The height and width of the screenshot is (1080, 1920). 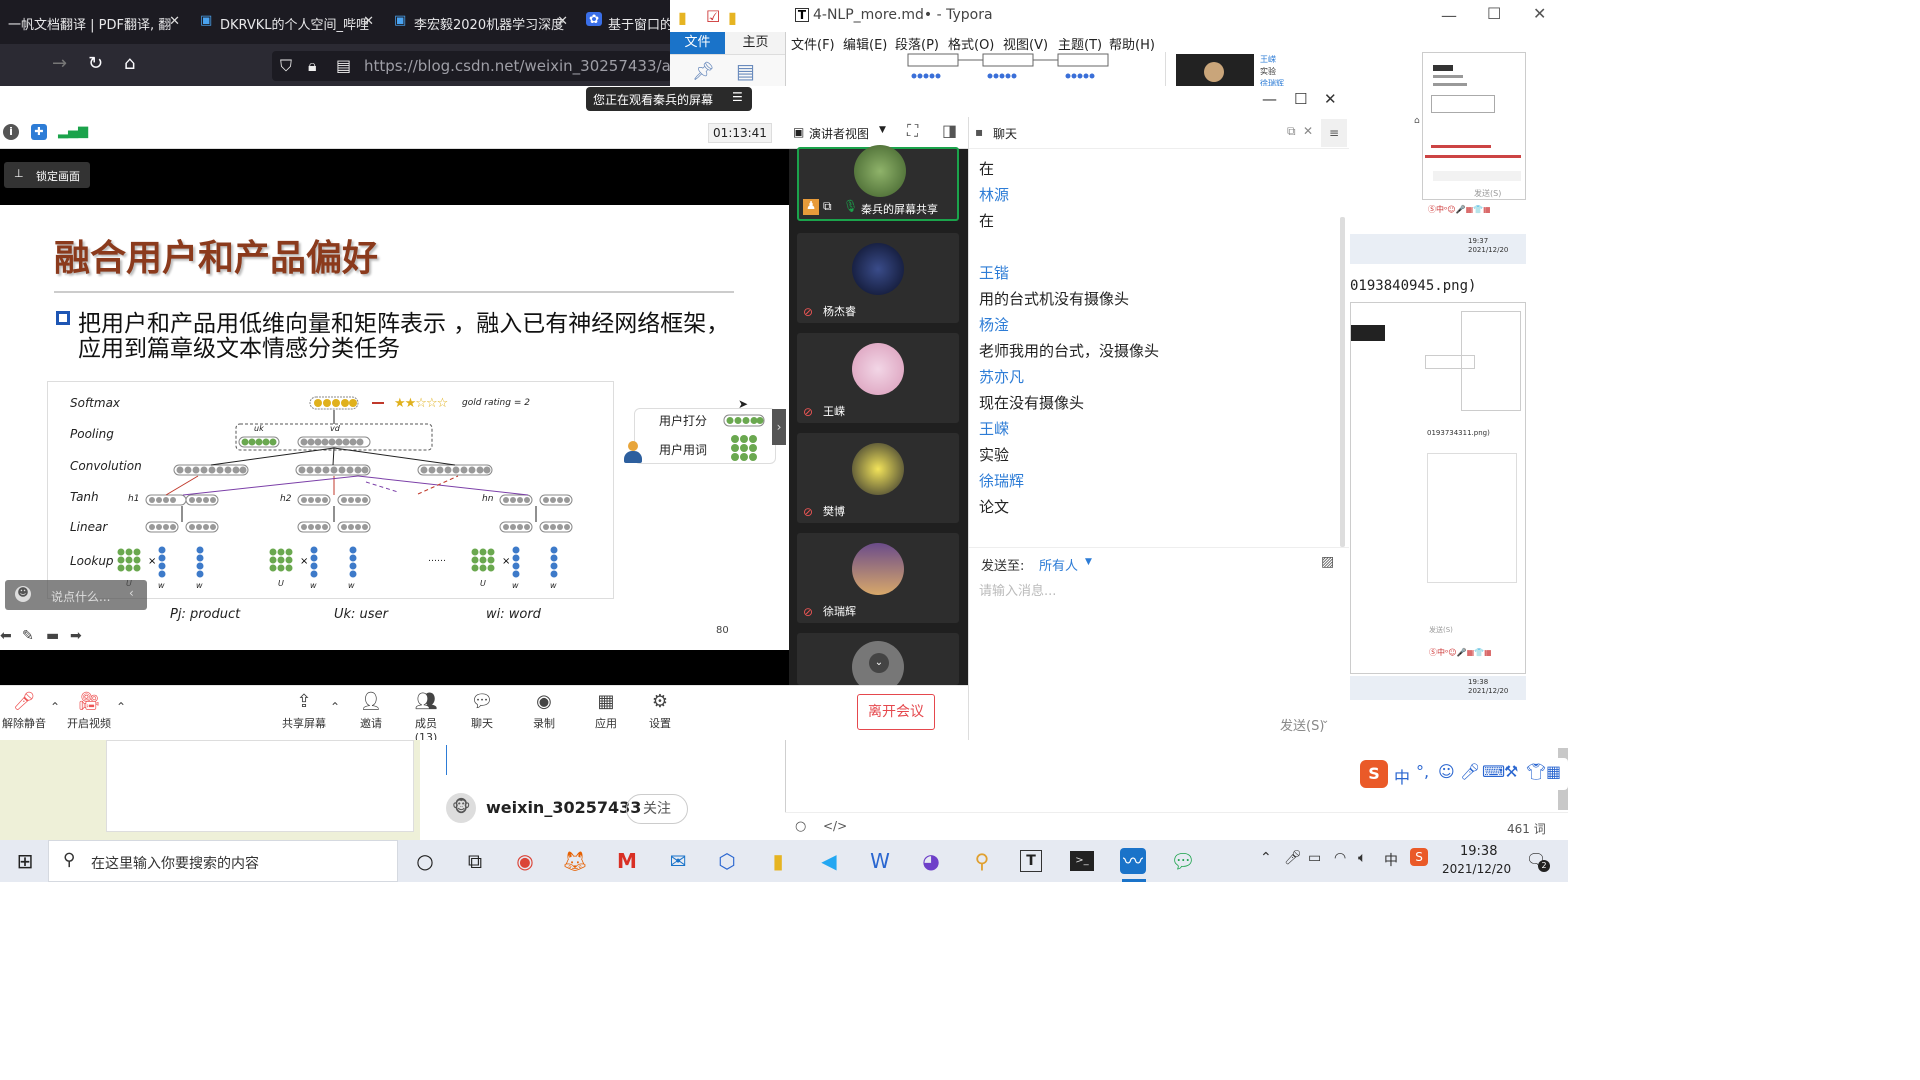 I want to click on fullscreen-icon: ⛶, so click(x=912, y=131).